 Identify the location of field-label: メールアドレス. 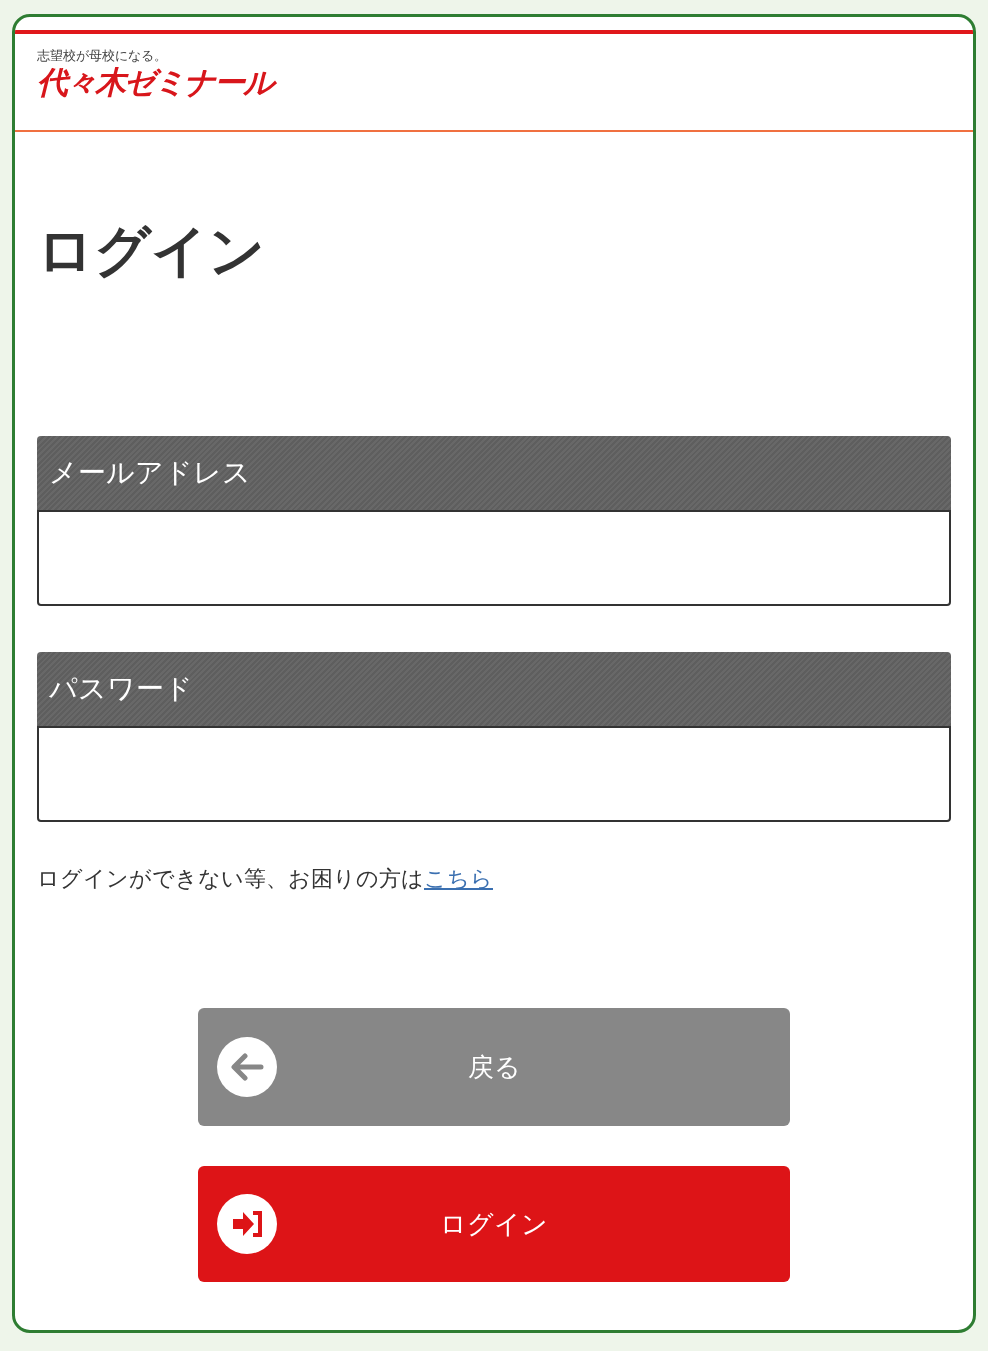
(494, 473).